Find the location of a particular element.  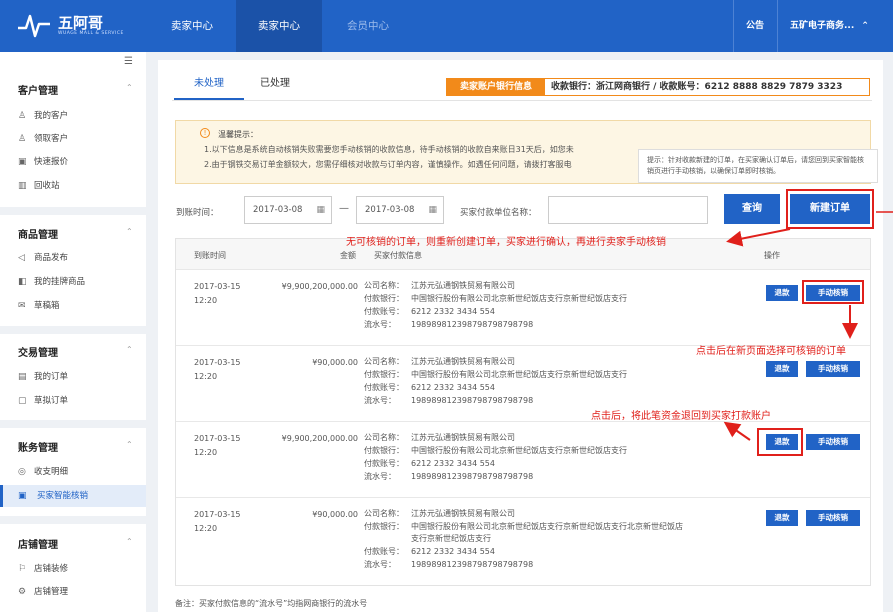

row-bank: 付款银行： 中国银行股份有限公司北京新世纪饭店支行京新世纪饭店支行北京新世纪饭店 is located at coordinates (523, 526).